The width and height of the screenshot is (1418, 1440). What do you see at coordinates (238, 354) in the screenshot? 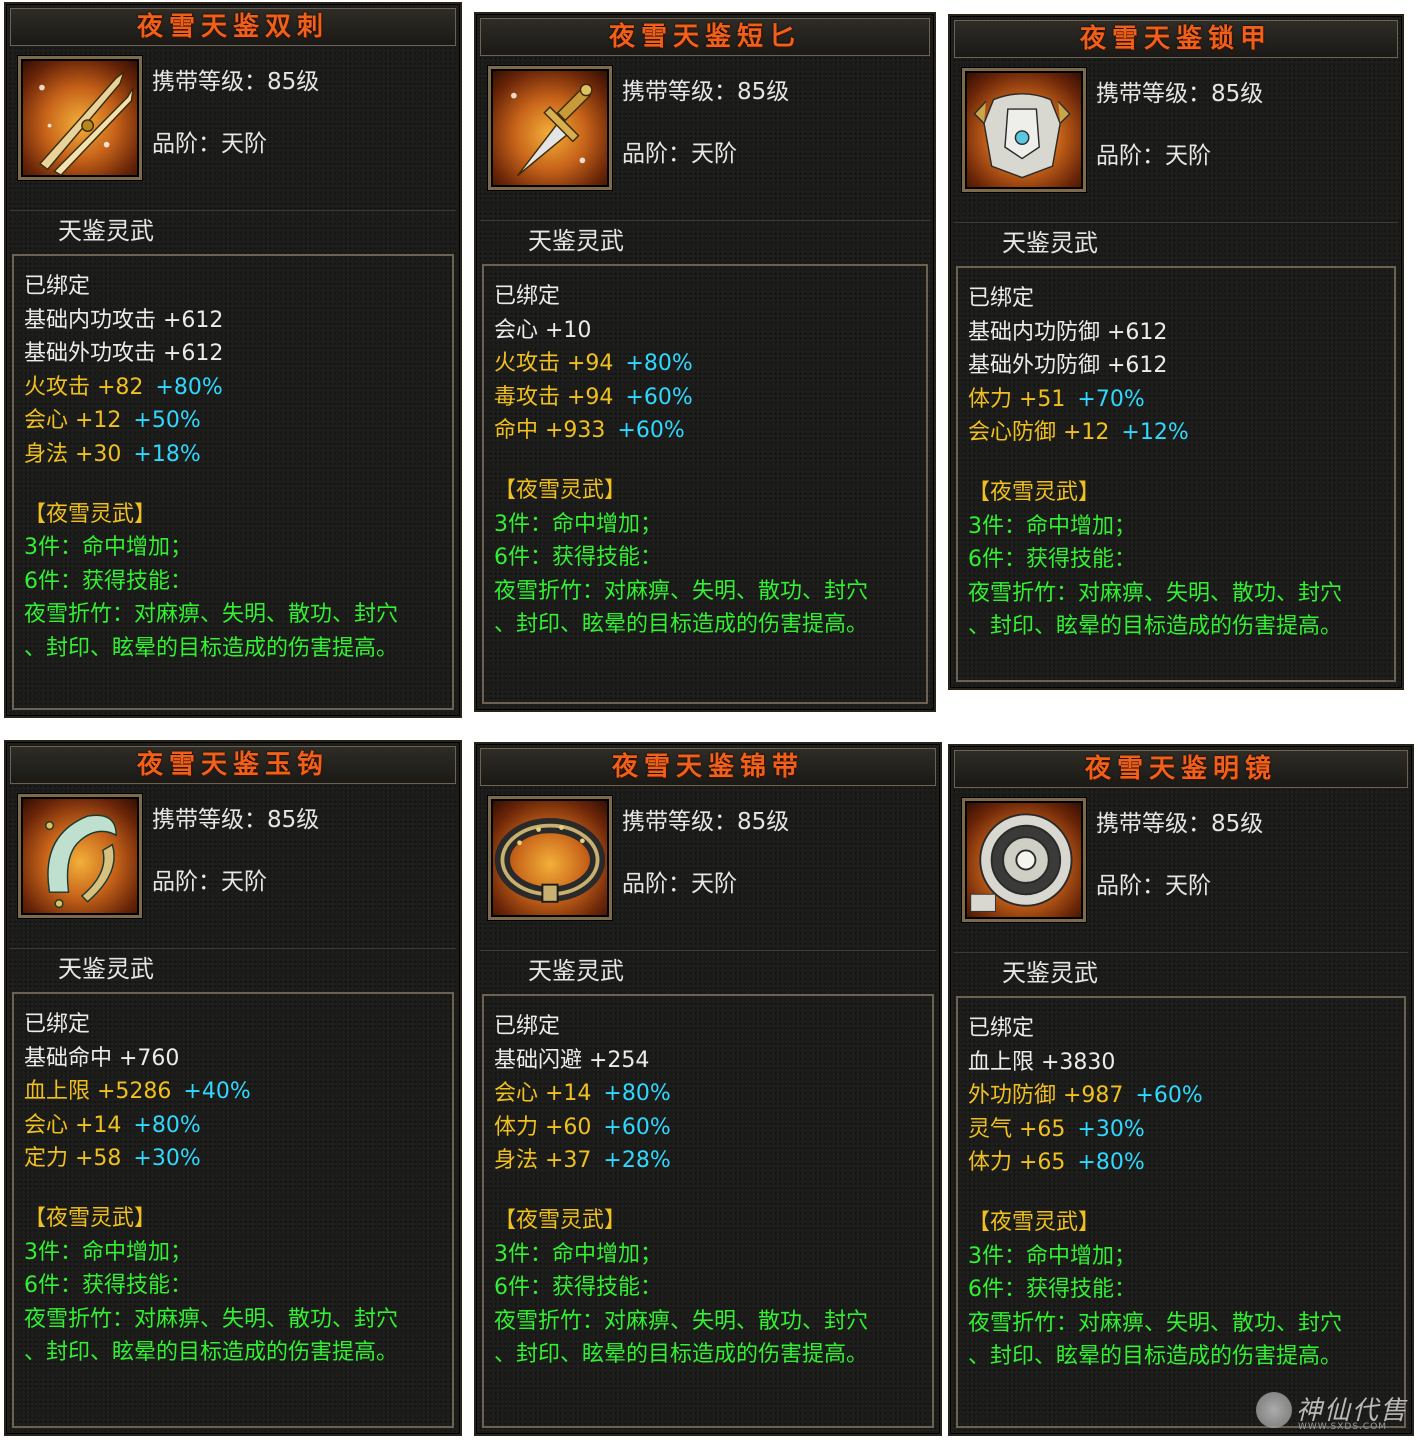
I see `stat-line: 基础外功攻击 +612` at bounding box center [238, 354].